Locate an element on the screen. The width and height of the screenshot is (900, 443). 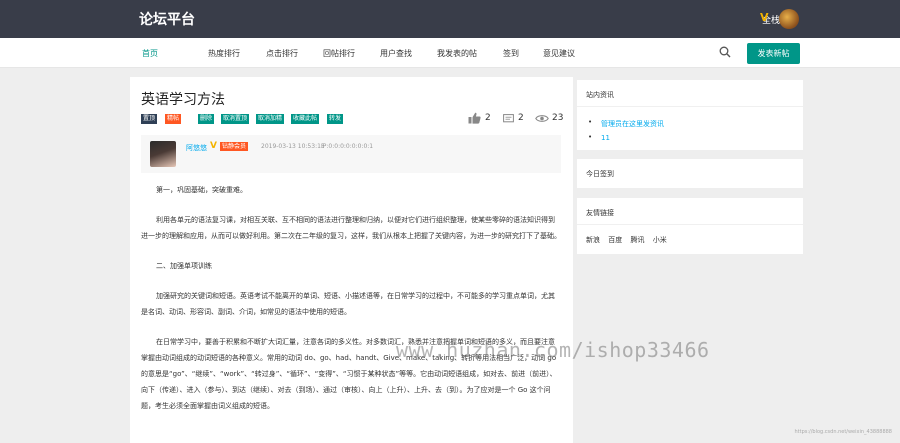
member-badge: 钻静会员 is located at coordinates (234, 146).